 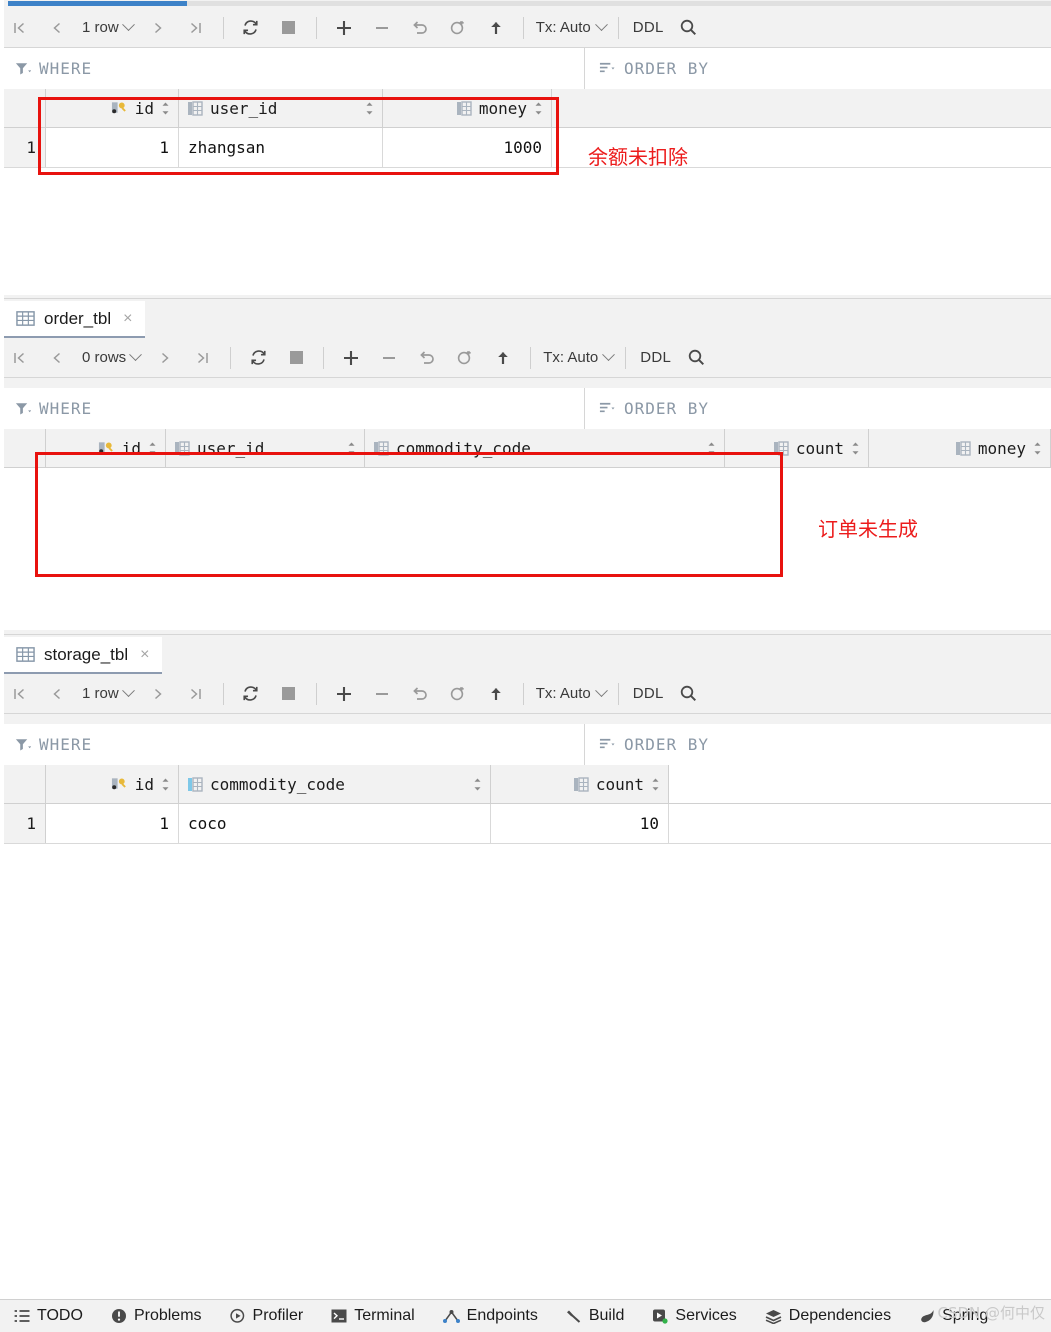 I want to click on cell-money: 1000, so click(x=467, y=147).